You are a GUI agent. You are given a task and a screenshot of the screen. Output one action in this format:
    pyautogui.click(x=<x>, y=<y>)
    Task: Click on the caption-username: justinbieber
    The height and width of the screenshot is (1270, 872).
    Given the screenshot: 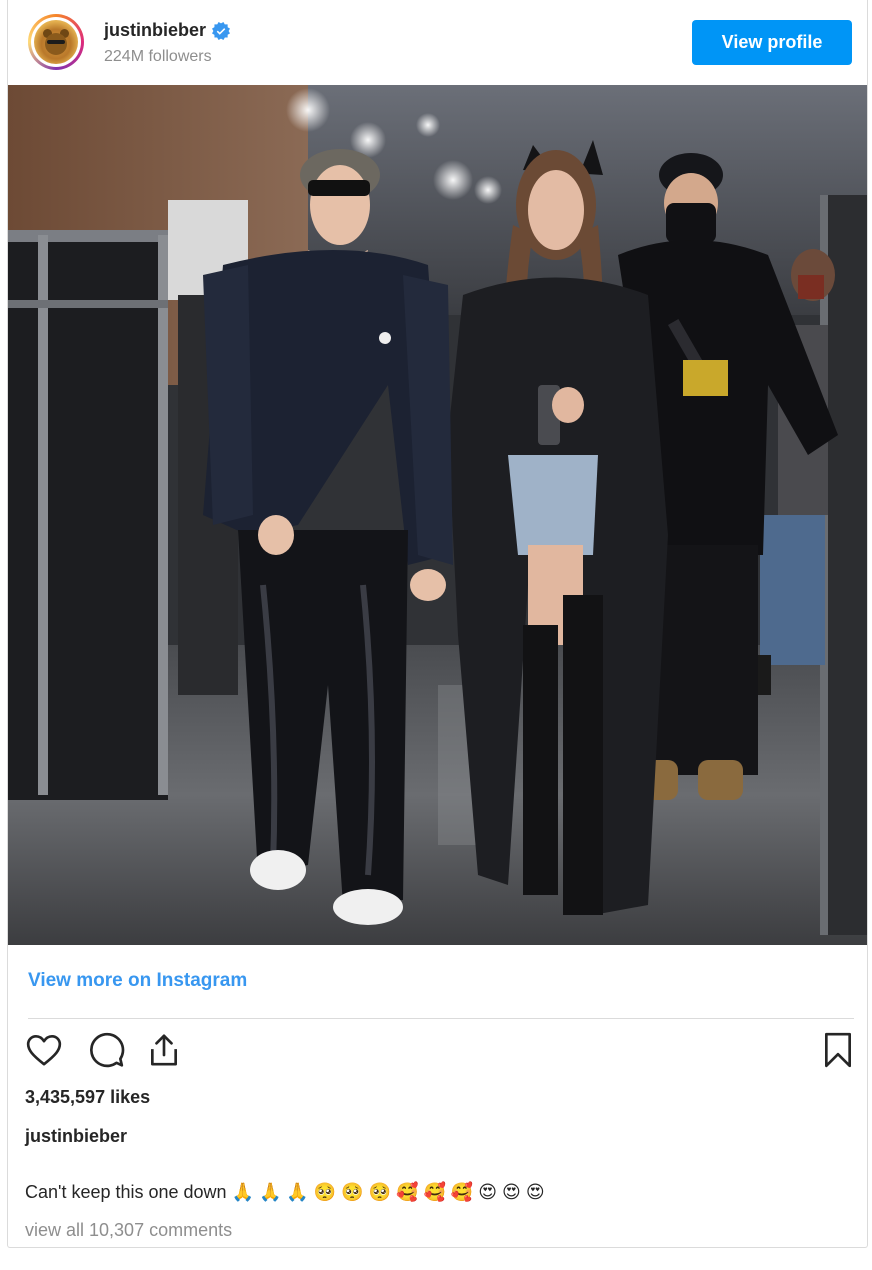 What is the action you would take?
    pyautogui.click(x=76, y=1136)
    